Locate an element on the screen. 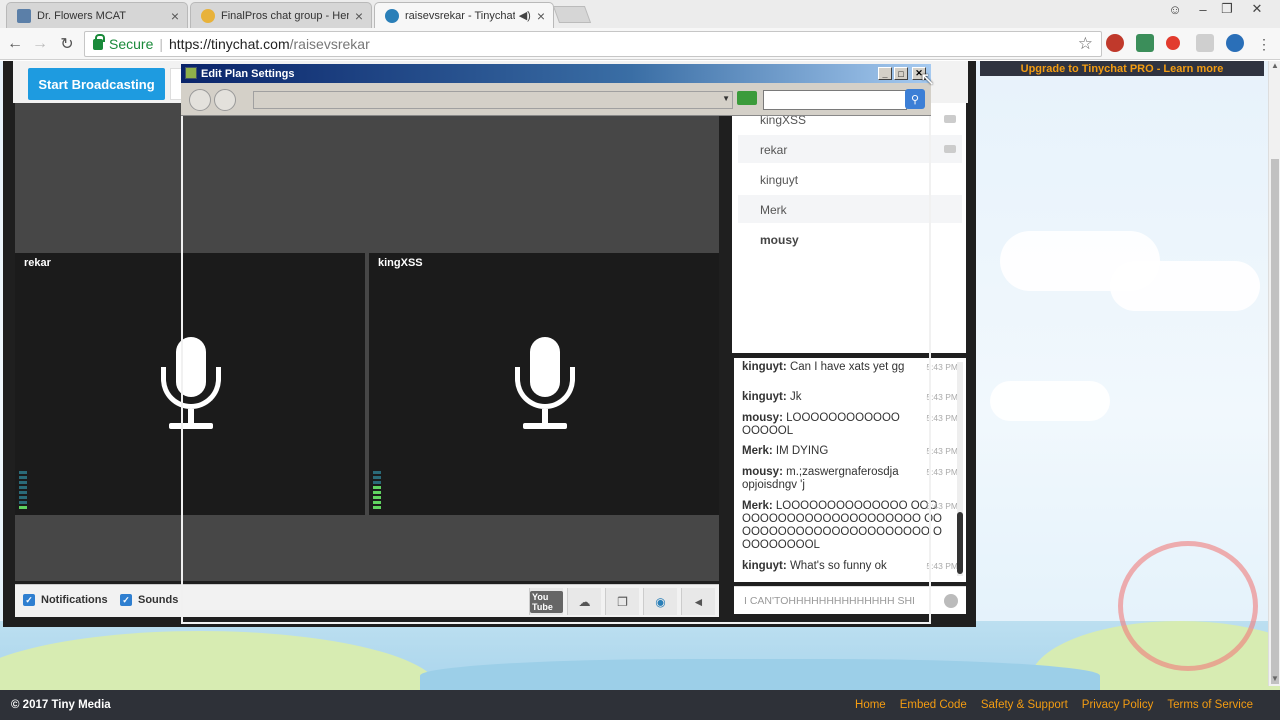 This screenshot has width=1280, height=720. message-author: Merk: is located at coordinates (757, 451).